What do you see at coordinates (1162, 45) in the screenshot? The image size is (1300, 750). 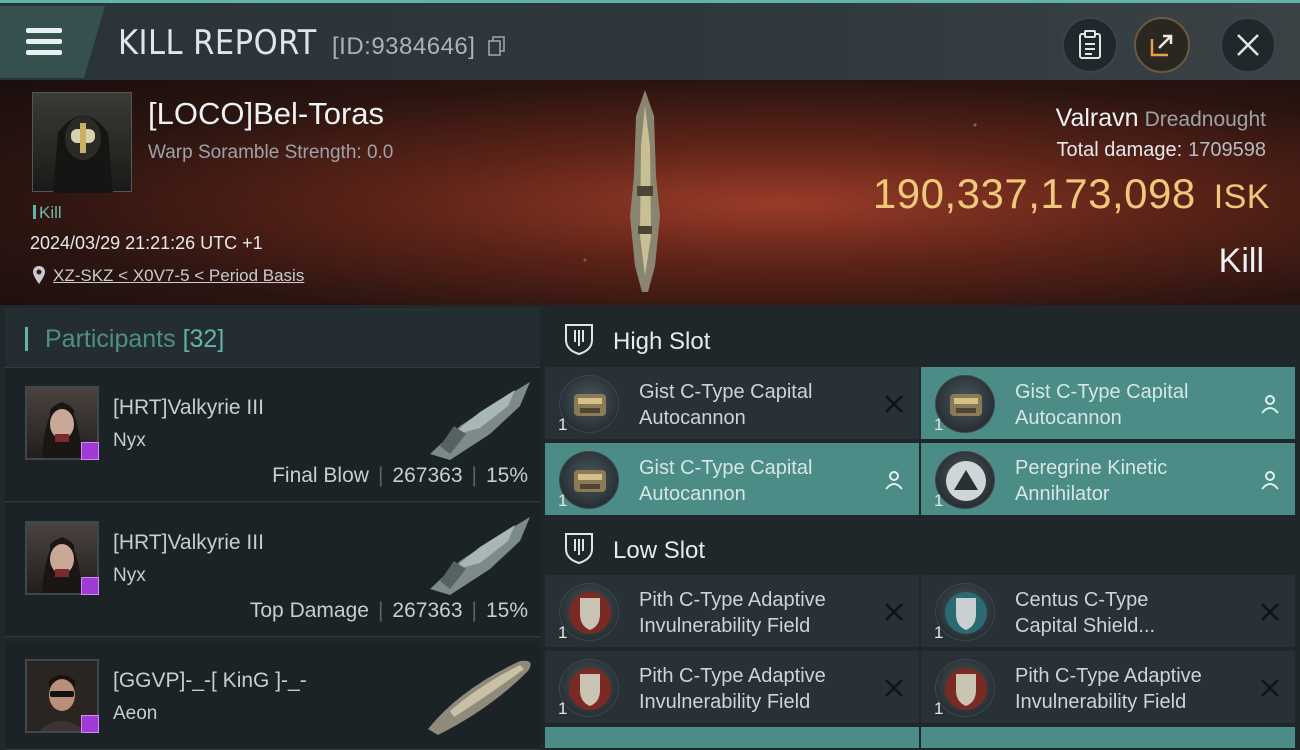 I see `share-button` at bounding box center [1162, 45].